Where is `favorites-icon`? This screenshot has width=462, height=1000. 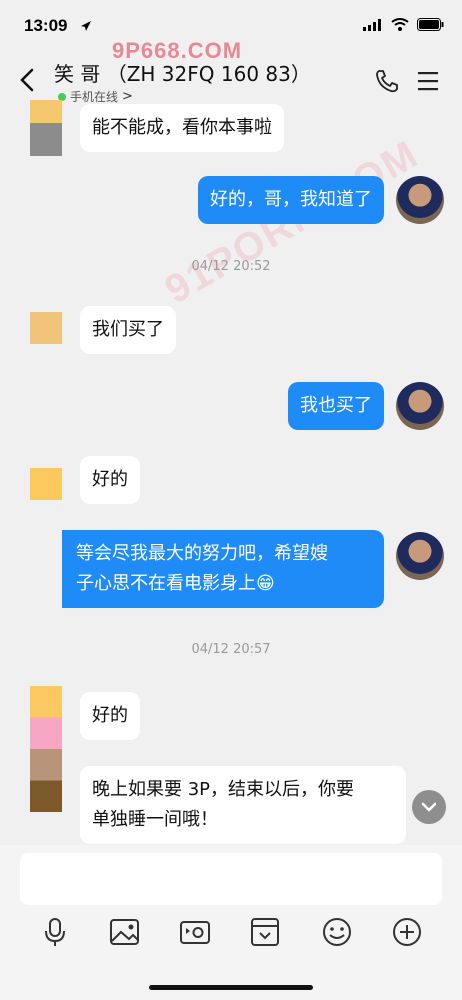 favorites-icon is located at coordinates (265, 932).